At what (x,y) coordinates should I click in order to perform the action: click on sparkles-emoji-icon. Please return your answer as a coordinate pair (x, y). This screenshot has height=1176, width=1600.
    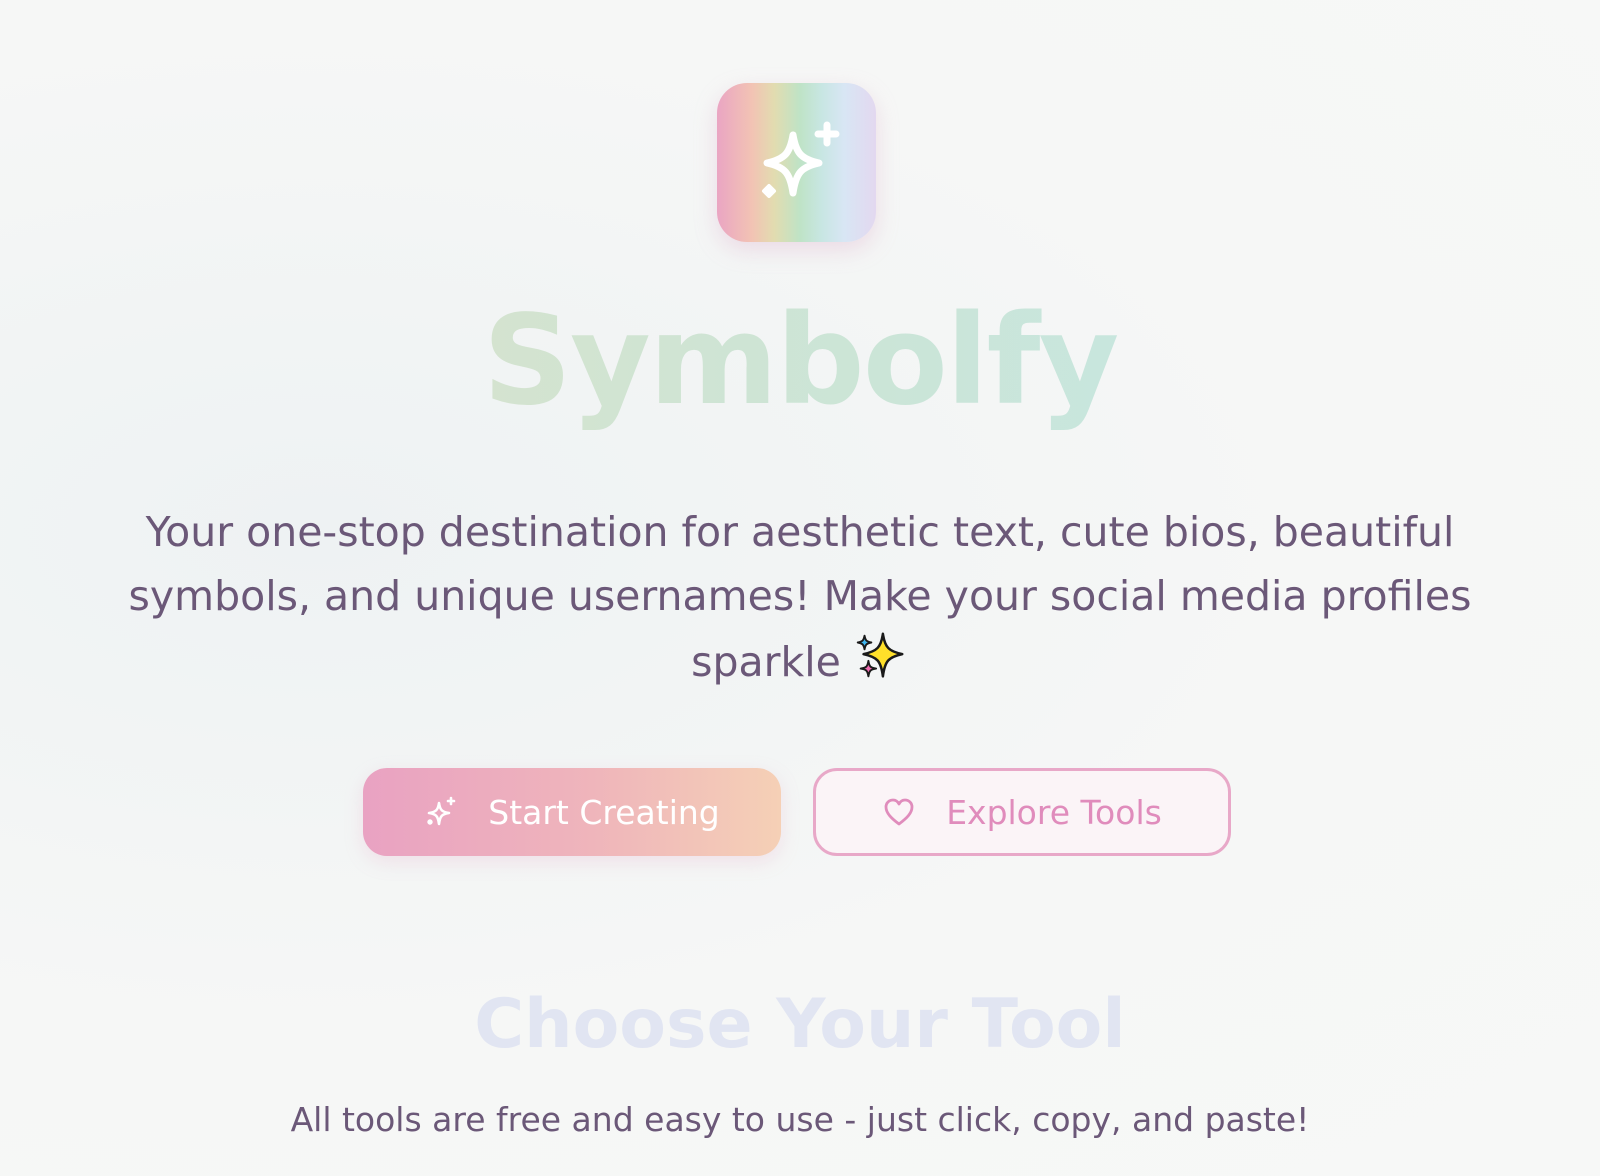
    Looking at the image, I should click on (880, 657).